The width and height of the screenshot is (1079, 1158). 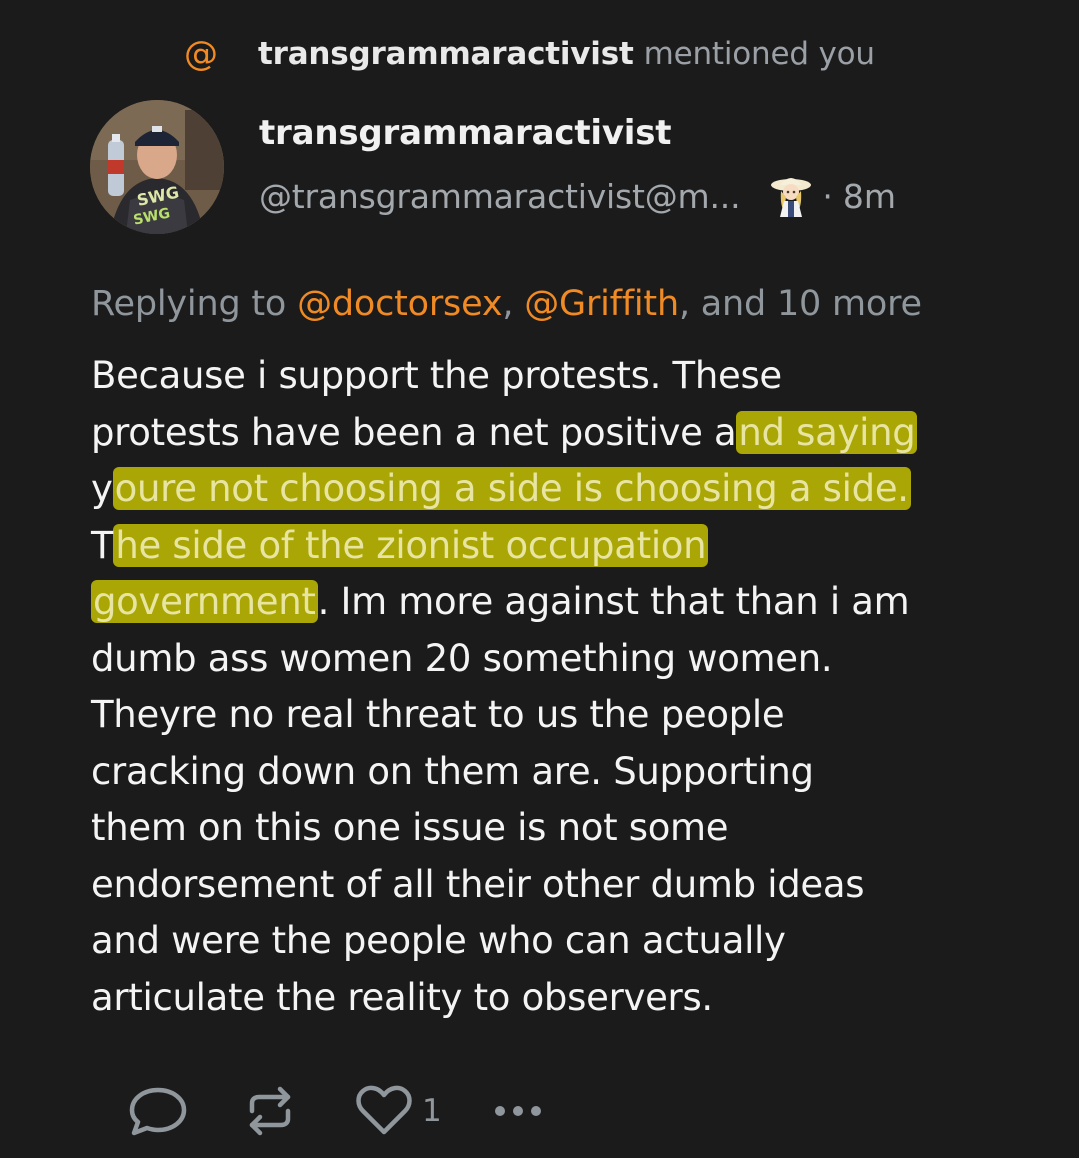 I want to click on body-line: articulate the reality to observers., so click(x=402, y=997).